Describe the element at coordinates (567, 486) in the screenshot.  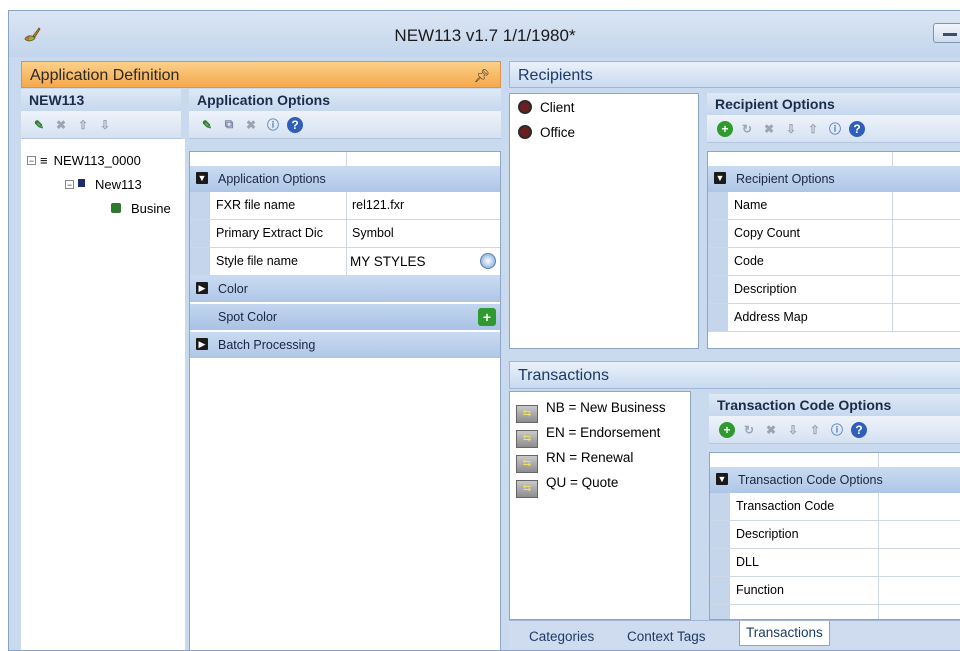
I see `list-item: ⇆ QU = Quote` at that location.